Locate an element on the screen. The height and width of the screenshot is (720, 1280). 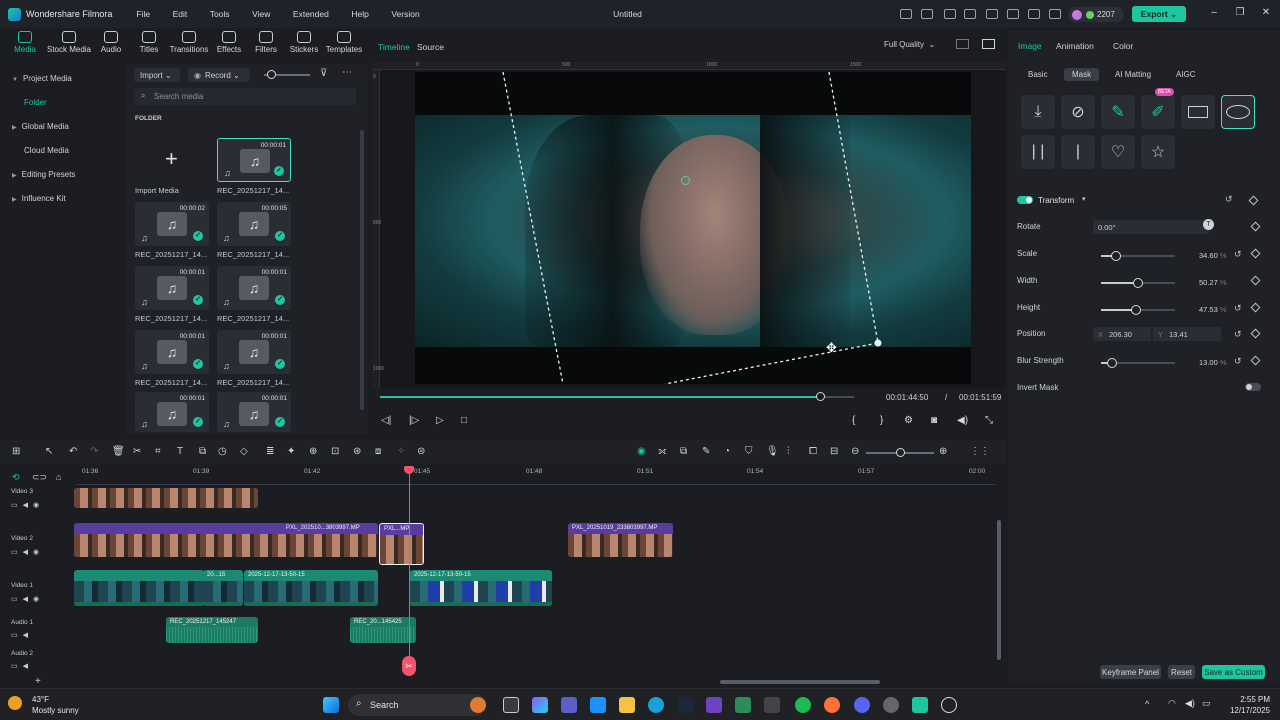
video2-clip: PXL_202510...3803997.MP is located at coordinates (226, 540).